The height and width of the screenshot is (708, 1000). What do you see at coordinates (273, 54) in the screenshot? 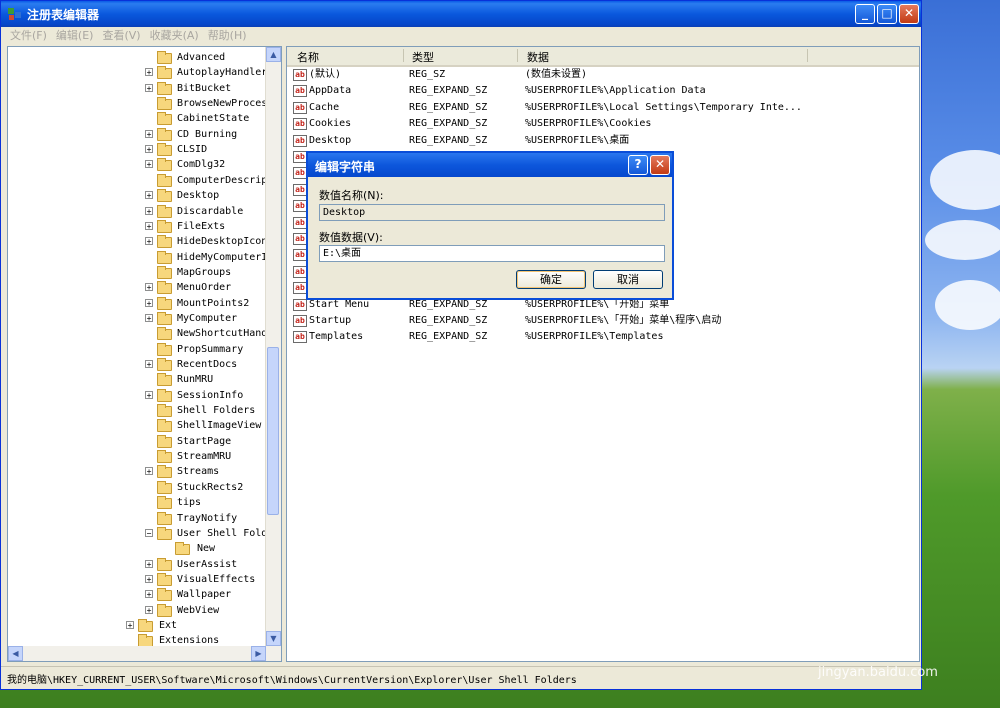
I see `scroll-up-button: ▲` at bounding box center [273, 54].